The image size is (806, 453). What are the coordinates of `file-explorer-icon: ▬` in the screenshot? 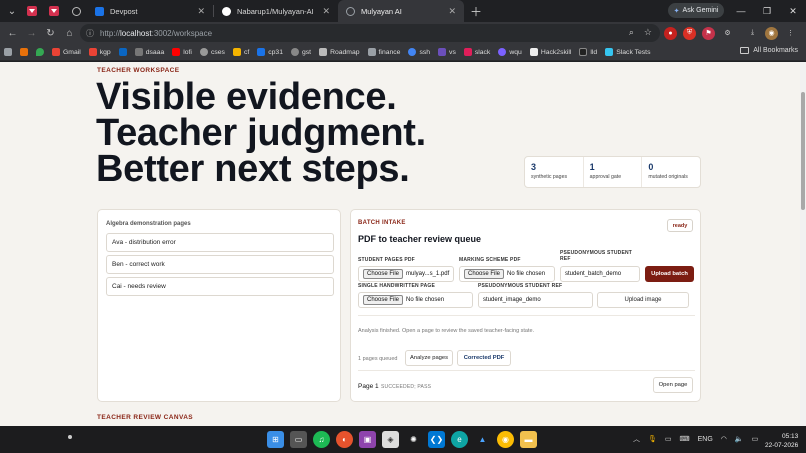 It's located at (528, 439).